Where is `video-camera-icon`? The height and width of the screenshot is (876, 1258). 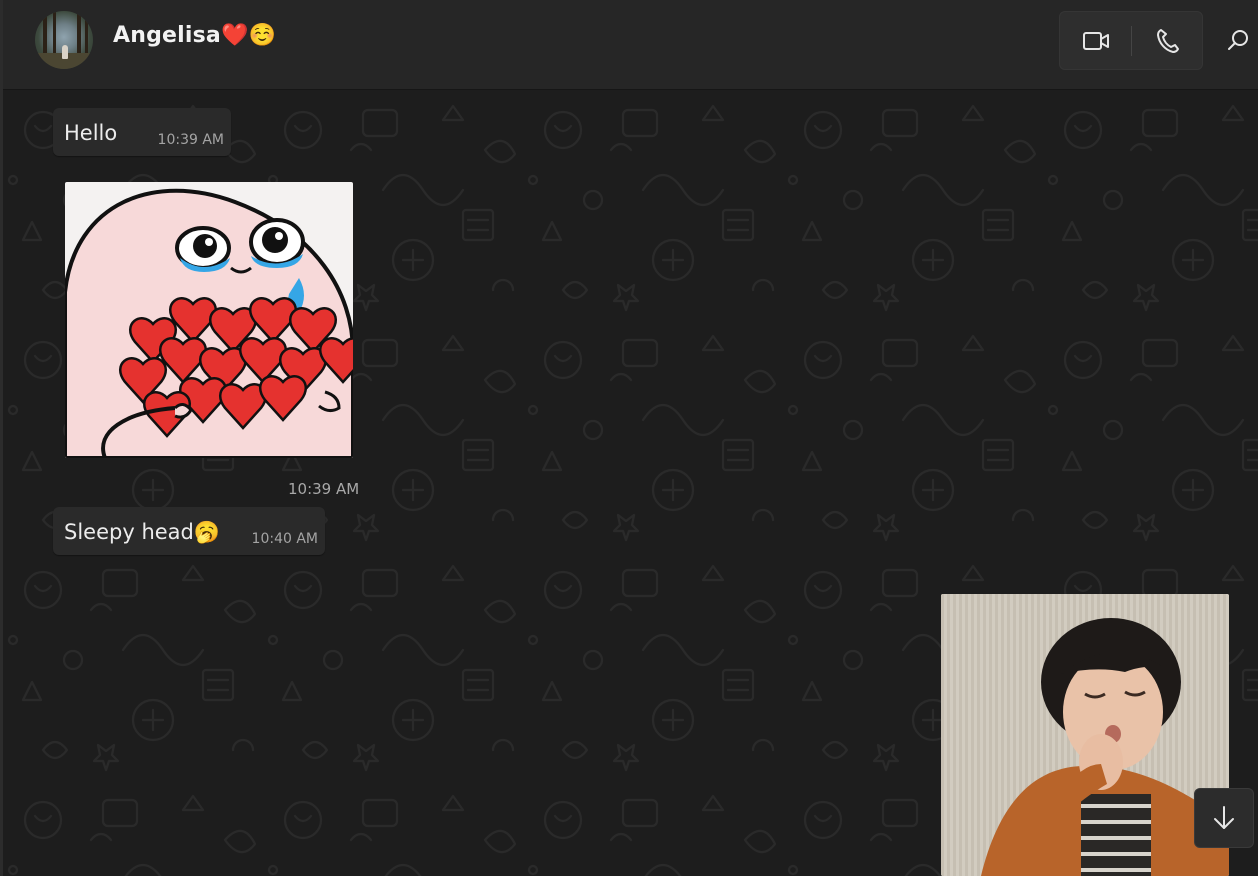
video-camera-icon is located at coordinates (1095, 40).